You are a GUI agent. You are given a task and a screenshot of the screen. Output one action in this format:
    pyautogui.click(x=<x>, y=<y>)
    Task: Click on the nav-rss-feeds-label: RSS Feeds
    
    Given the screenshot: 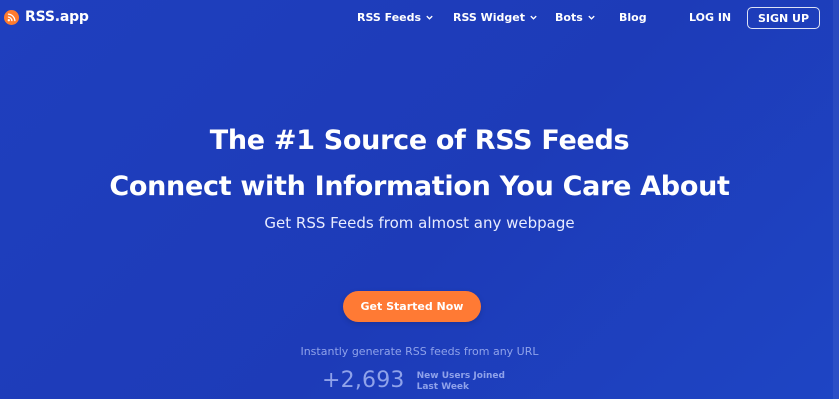 What is the action you would take?
    pyautogui.click(x=389, y=17)
    